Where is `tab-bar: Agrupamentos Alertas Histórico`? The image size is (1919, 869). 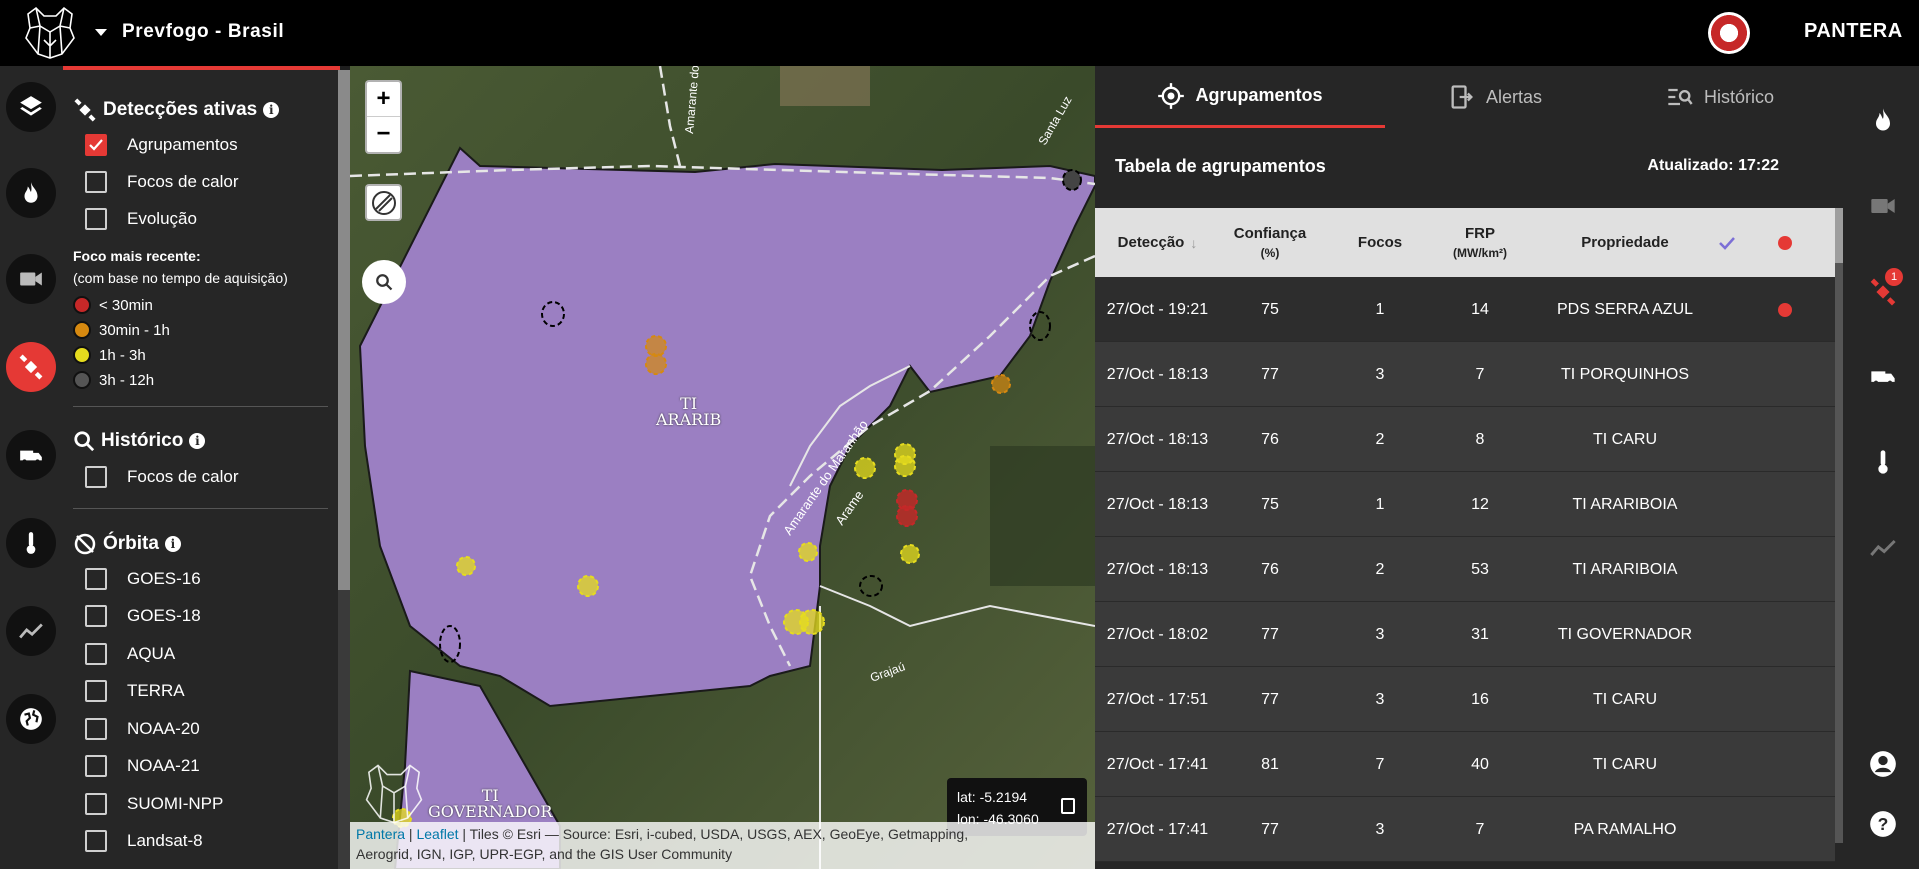 tab-bar: Agrupamentos Alertas Histórico is located at coordinates (1470, 97).